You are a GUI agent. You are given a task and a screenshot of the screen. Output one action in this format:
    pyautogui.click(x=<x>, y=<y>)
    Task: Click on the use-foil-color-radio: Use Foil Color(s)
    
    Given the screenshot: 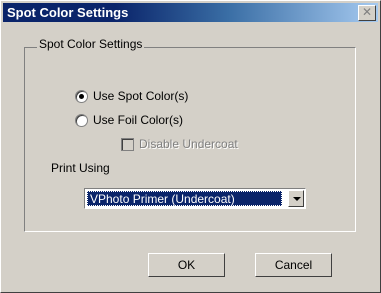 What is the action you would take?
    pyautogui.click(x=129, y=120)
    